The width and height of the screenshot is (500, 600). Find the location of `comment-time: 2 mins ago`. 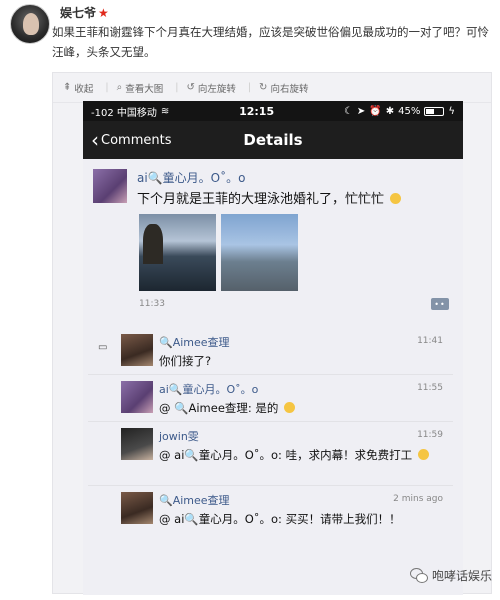

comment-time: 2 mins ago is located at coordinates (418, 499).